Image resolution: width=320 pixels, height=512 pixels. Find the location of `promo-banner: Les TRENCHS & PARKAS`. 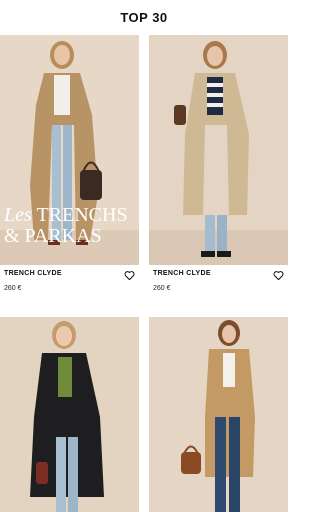

promo-banner: Les TRENCHS & PARKAS is located at coordinates (66, 225).